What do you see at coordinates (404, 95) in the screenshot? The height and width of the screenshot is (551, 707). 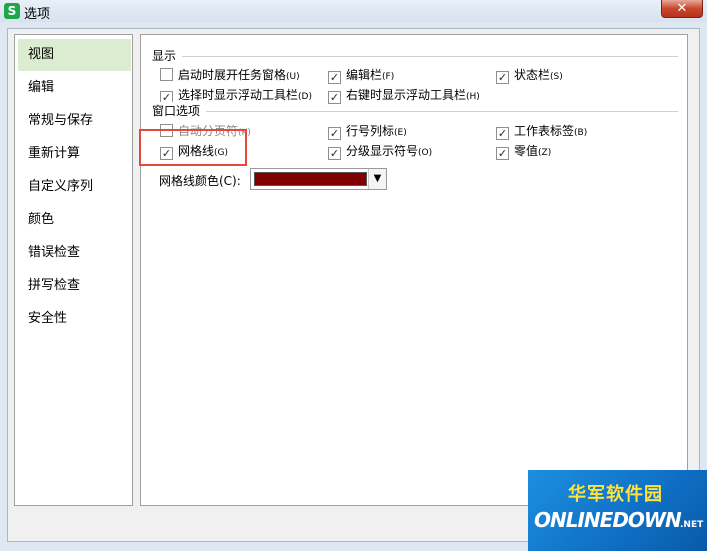 I see `option-float-toolbar-rightclick: ✓ 右键时显示浮动工具栏(H)` at bounding box center [404, 95].